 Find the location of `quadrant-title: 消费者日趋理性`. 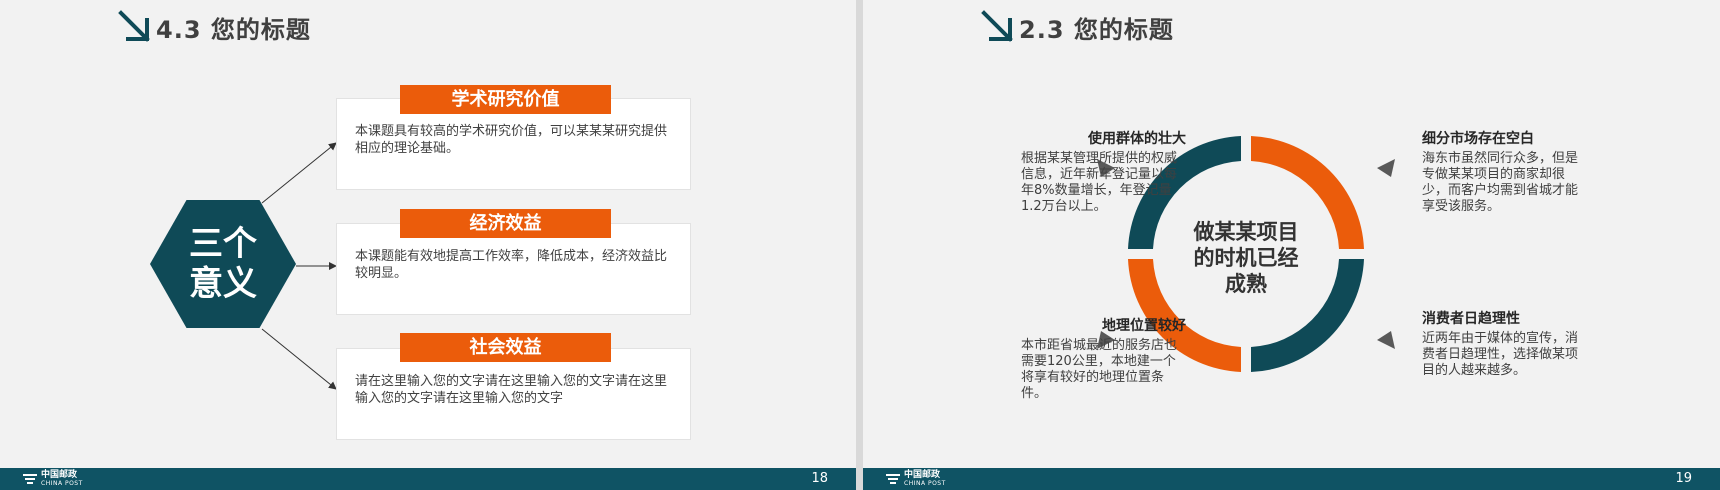

quadrant-title: 消费者日趋理性 is located at coordinates (1471, 319).